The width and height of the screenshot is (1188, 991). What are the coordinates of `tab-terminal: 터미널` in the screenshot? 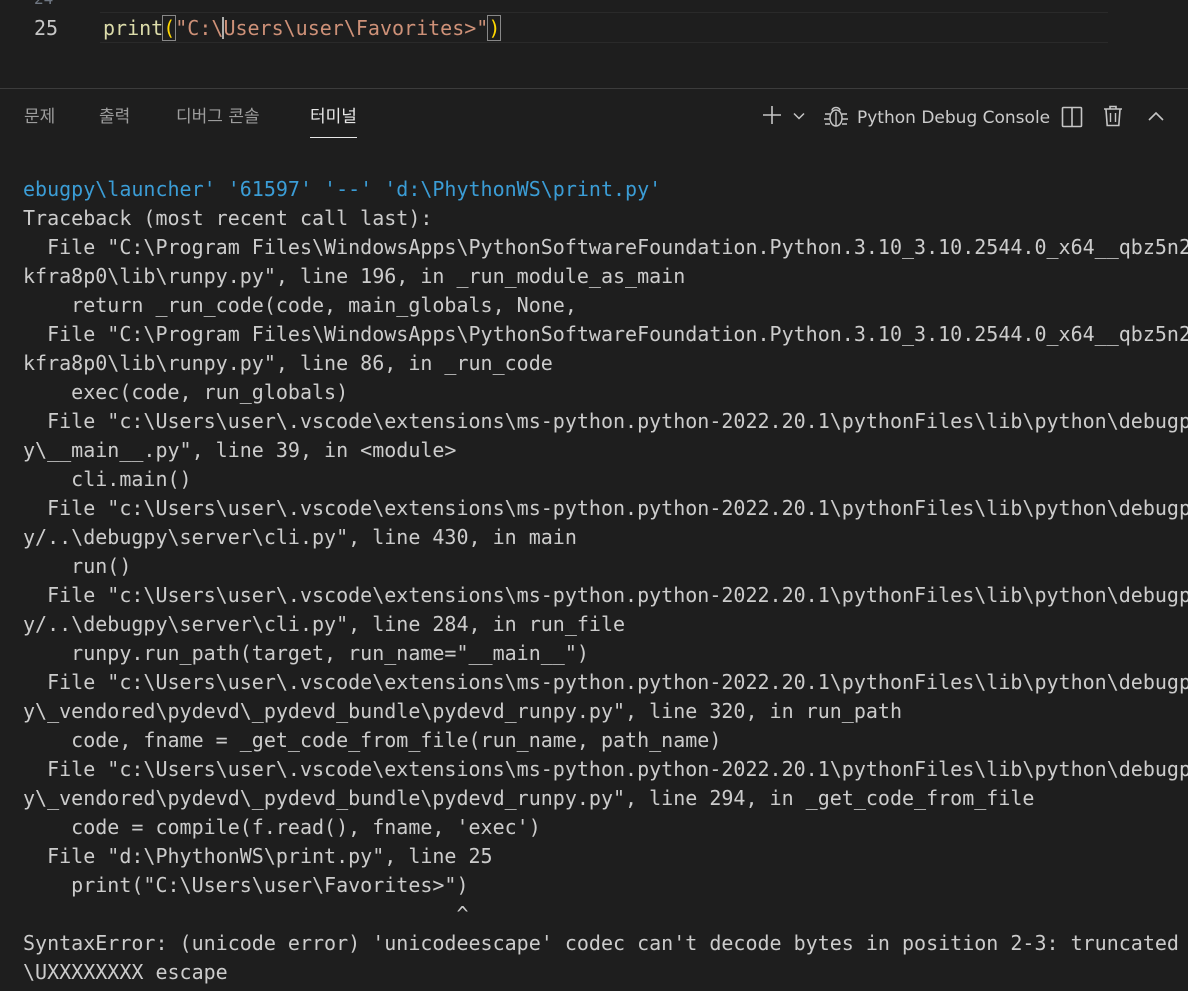 It's located at (333, 121).